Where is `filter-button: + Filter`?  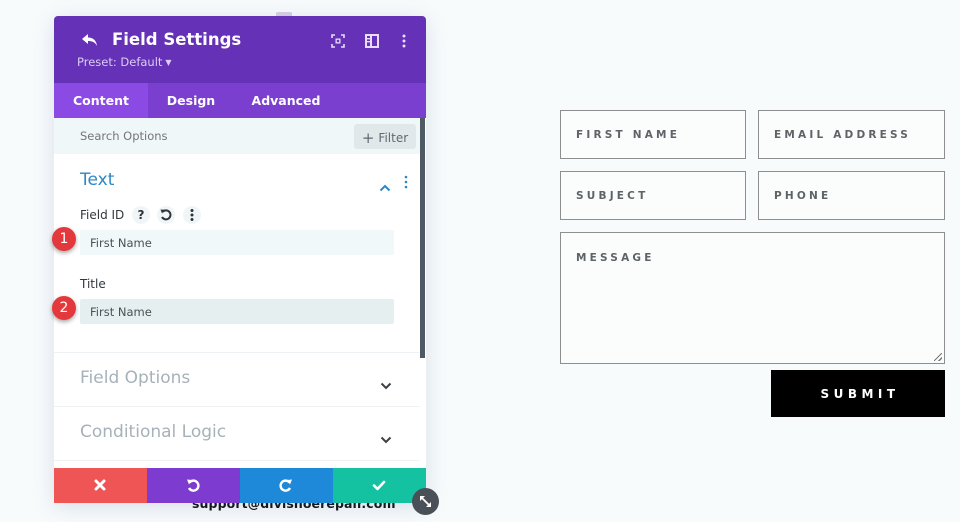 filter-button: + Filter is located at coordinates (385, 136).